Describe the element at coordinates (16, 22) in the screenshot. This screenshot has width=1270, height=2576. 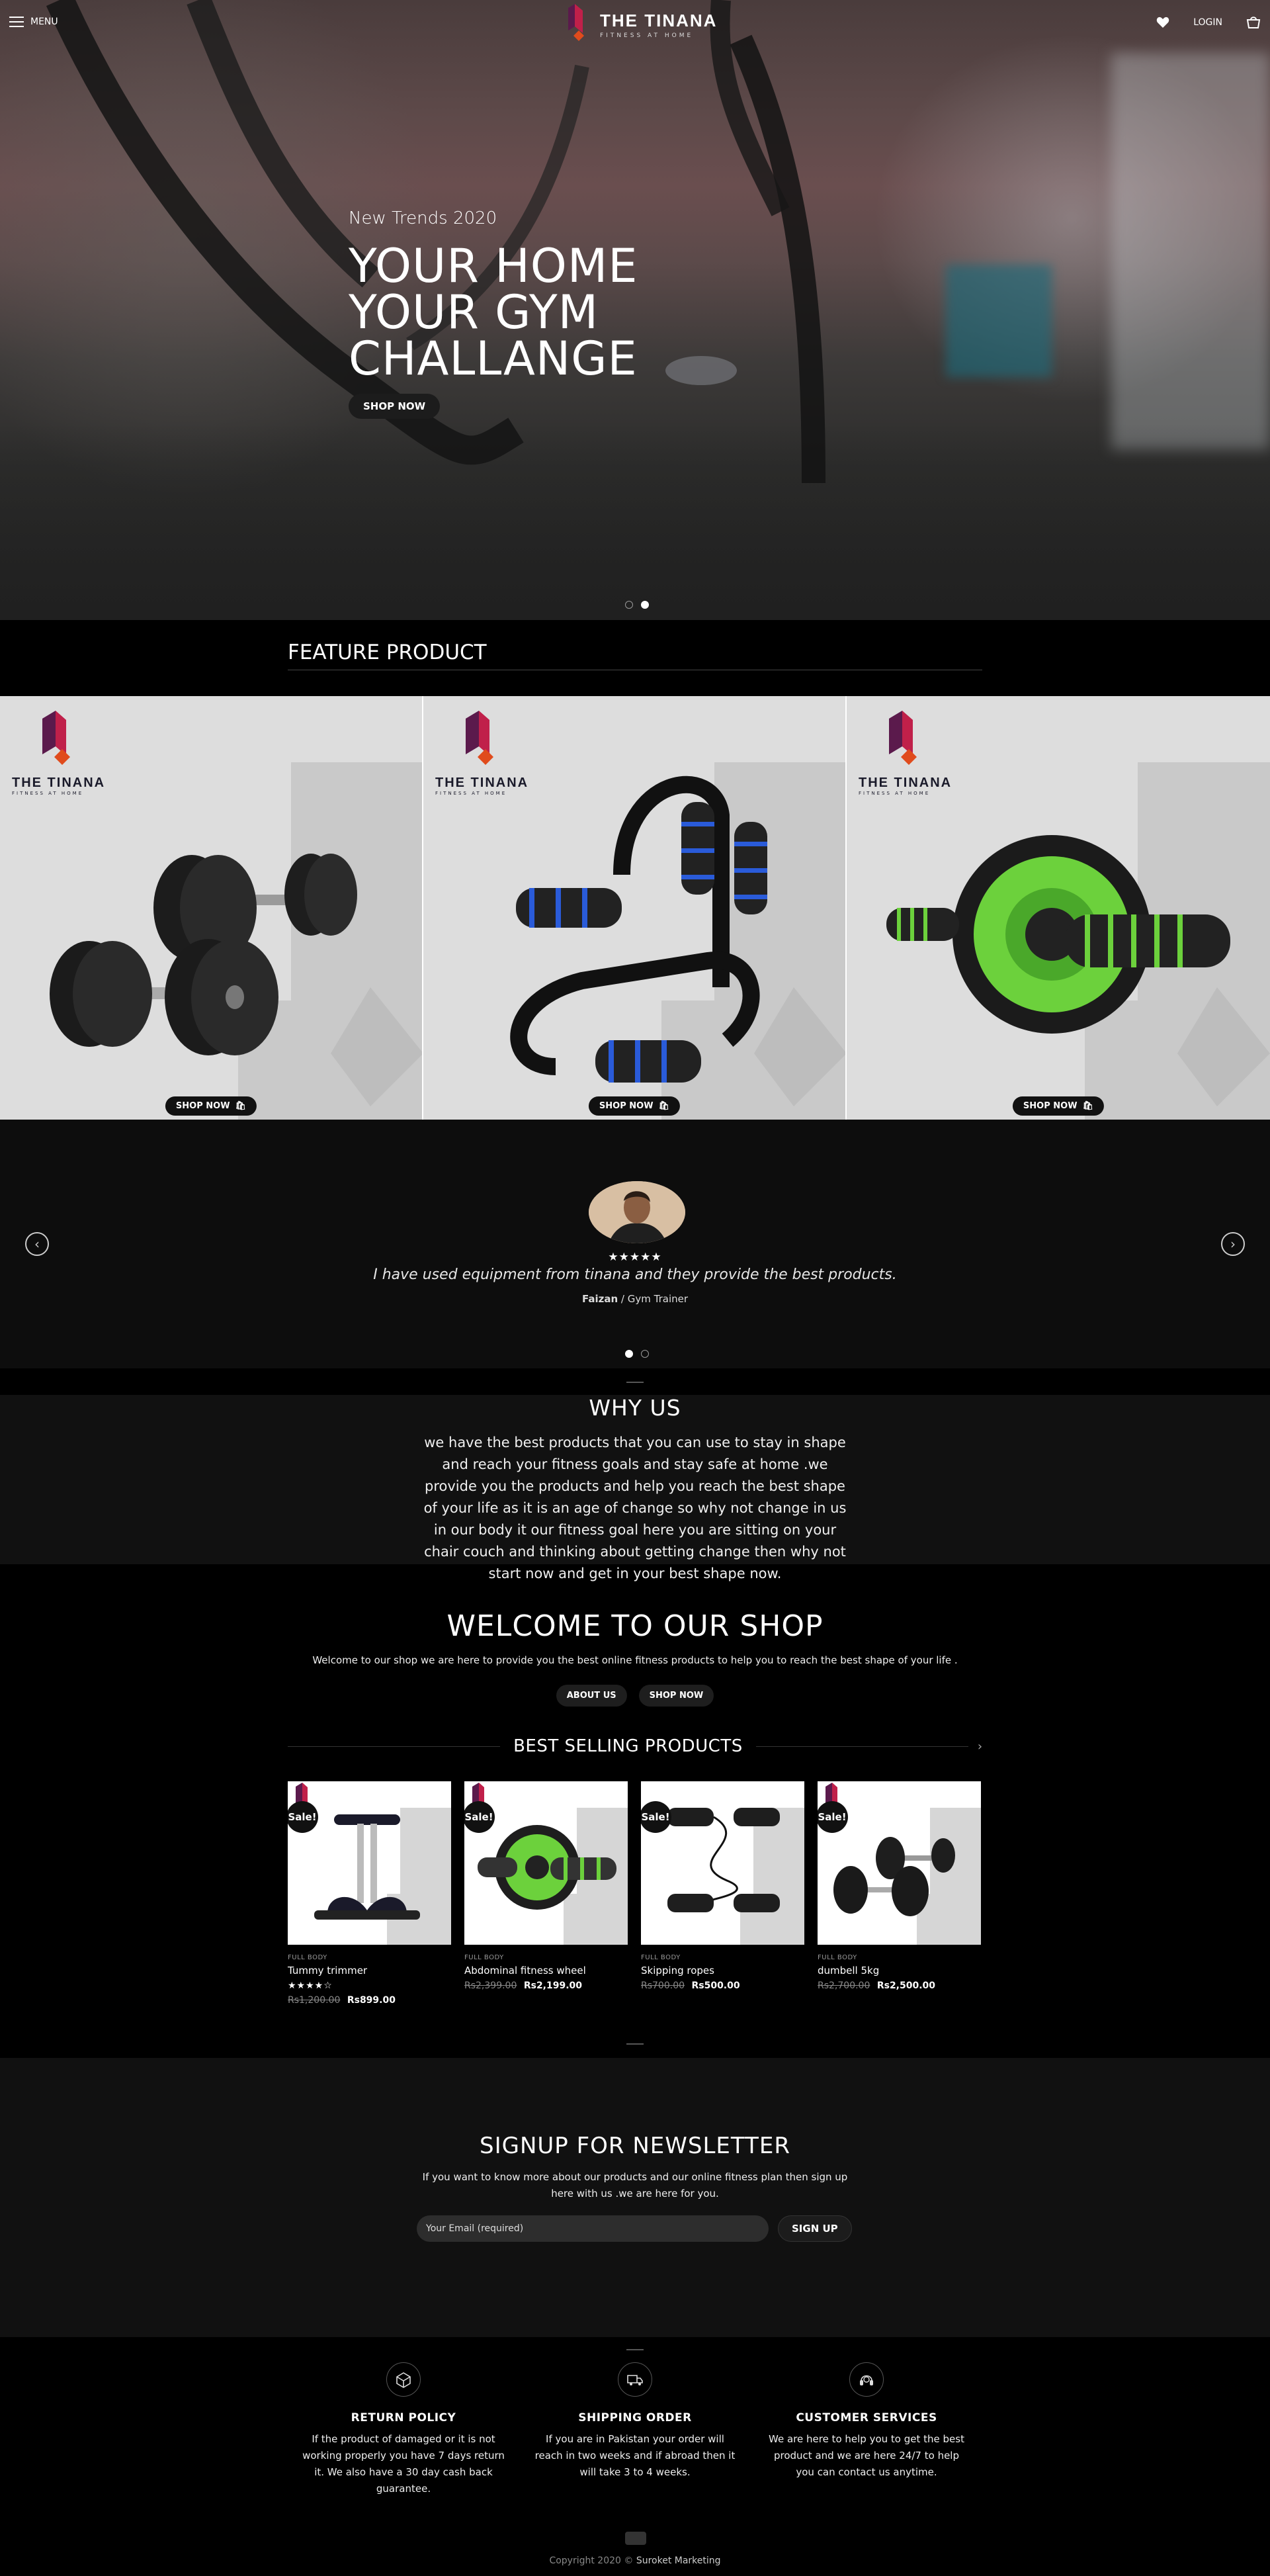
I see `menu-icon` at that location.